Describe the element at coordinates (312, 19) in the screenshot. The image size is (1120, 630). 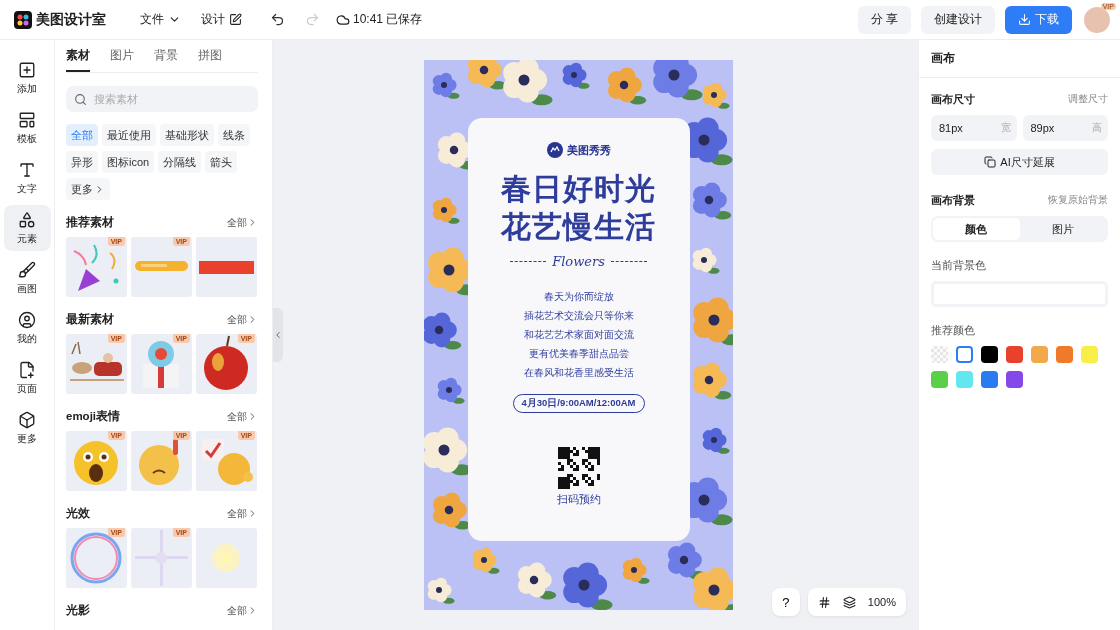
I see `redo-icon` at that location.